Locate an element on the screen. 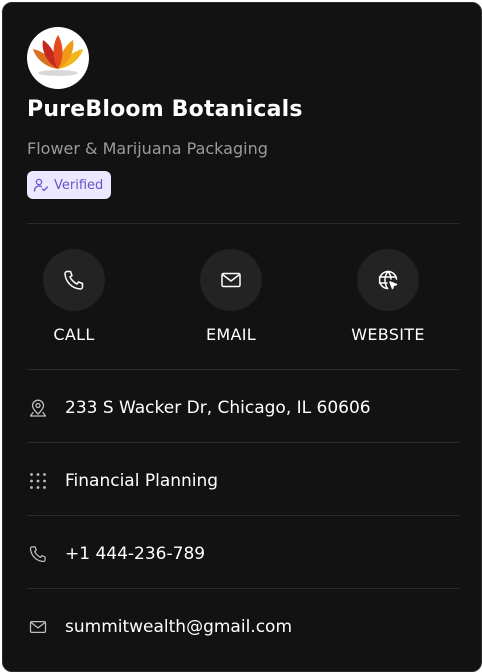 The height and width of the screenshot is (672, 482). phone-text: +1 444-236-789 is located at coordinates (135, 554).